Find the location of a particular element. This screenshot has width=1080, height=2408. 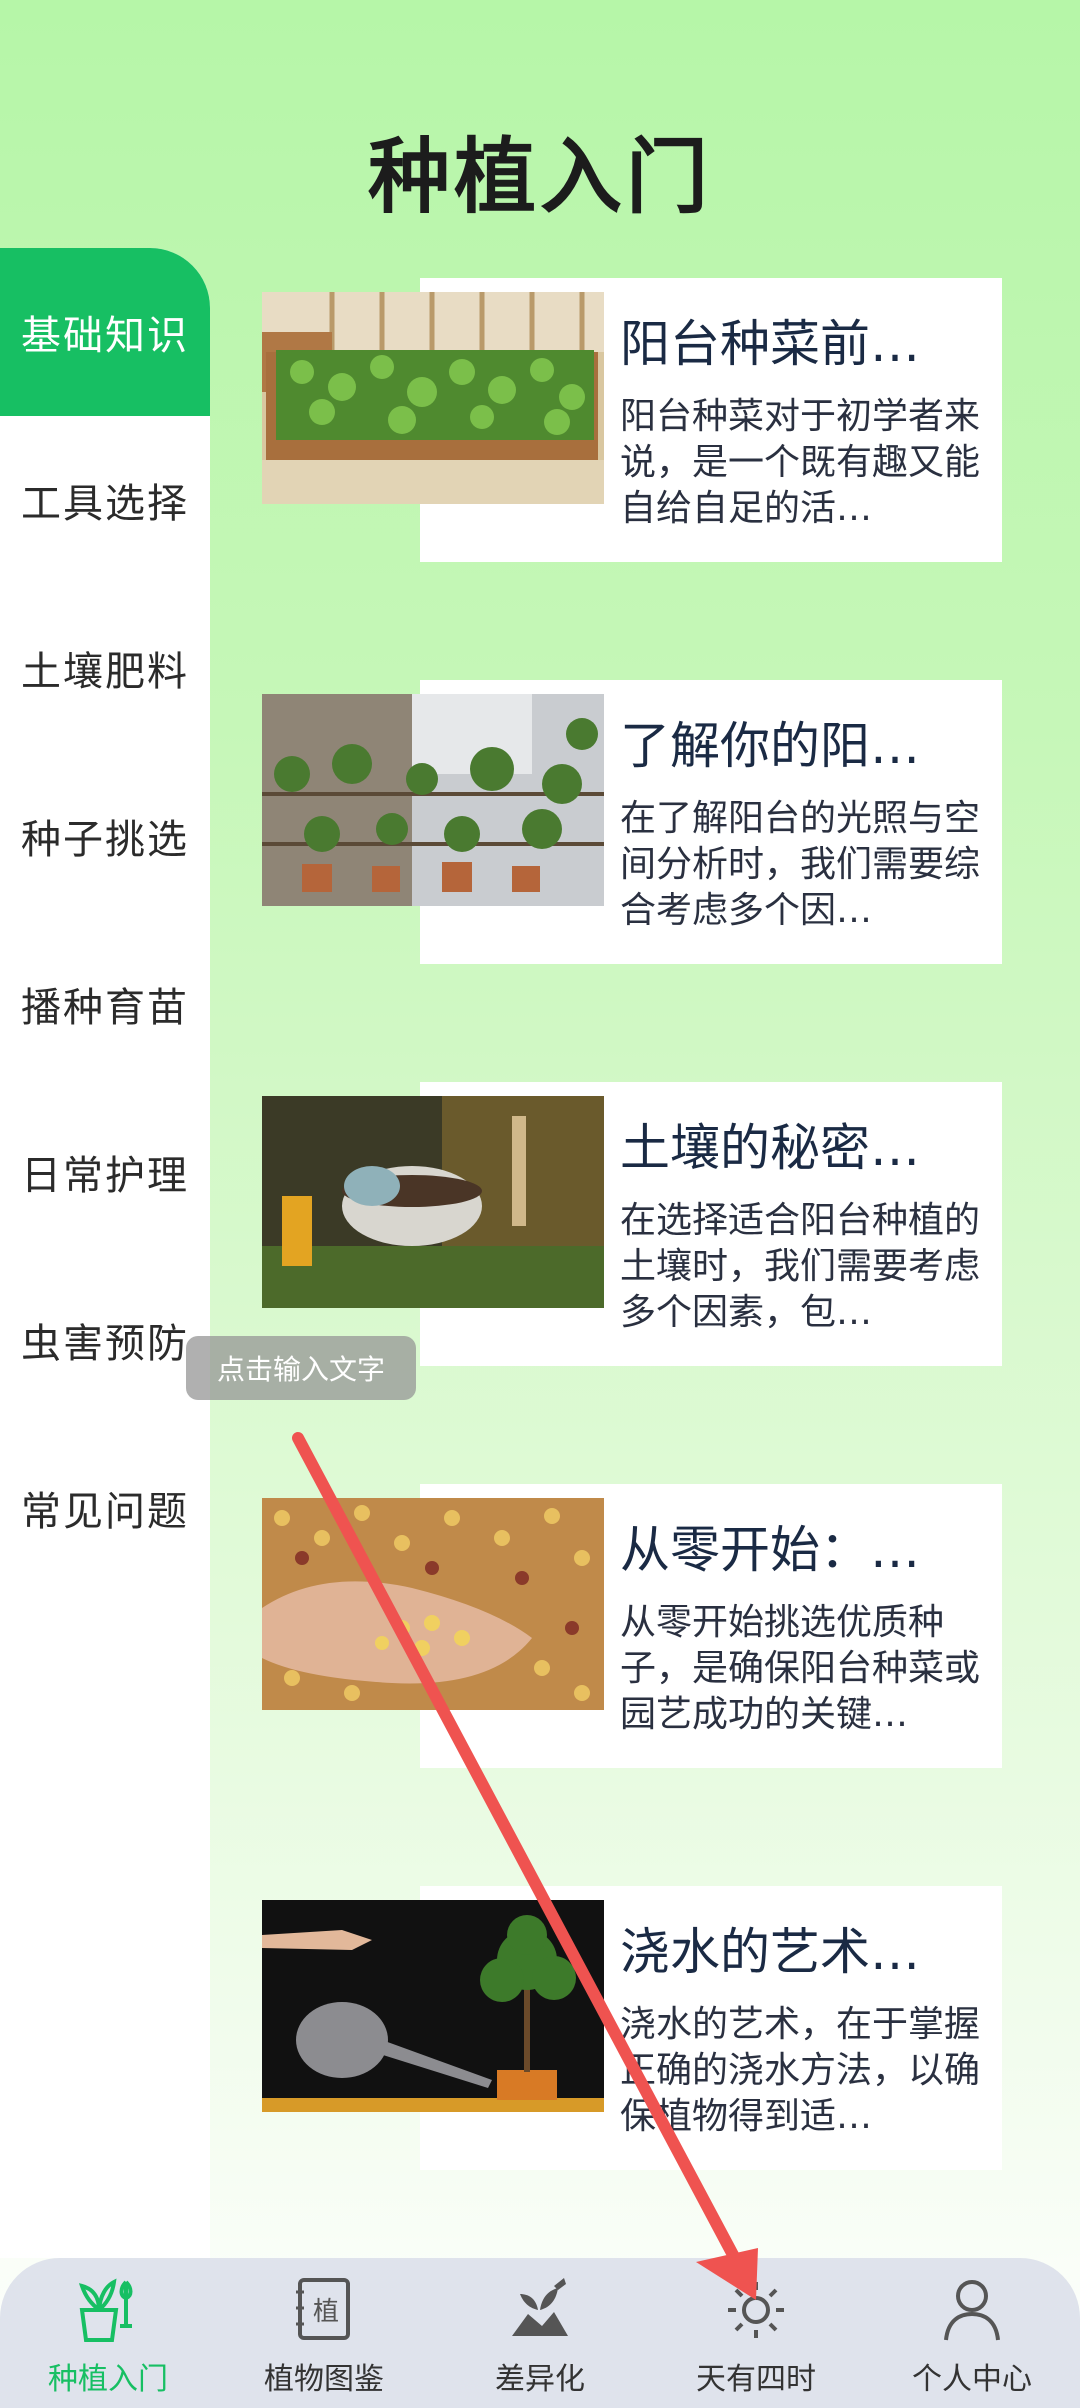

tab-planting-intro: 种植入门 is located at coordinates (108, 2333).